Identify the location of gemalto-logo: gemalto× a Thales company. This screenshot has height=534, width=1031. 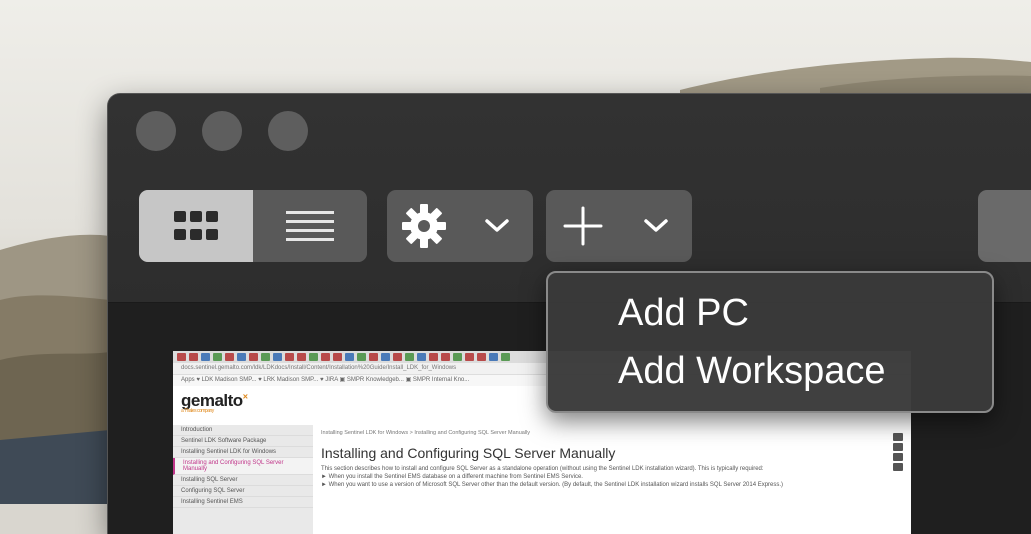
(214, 402).